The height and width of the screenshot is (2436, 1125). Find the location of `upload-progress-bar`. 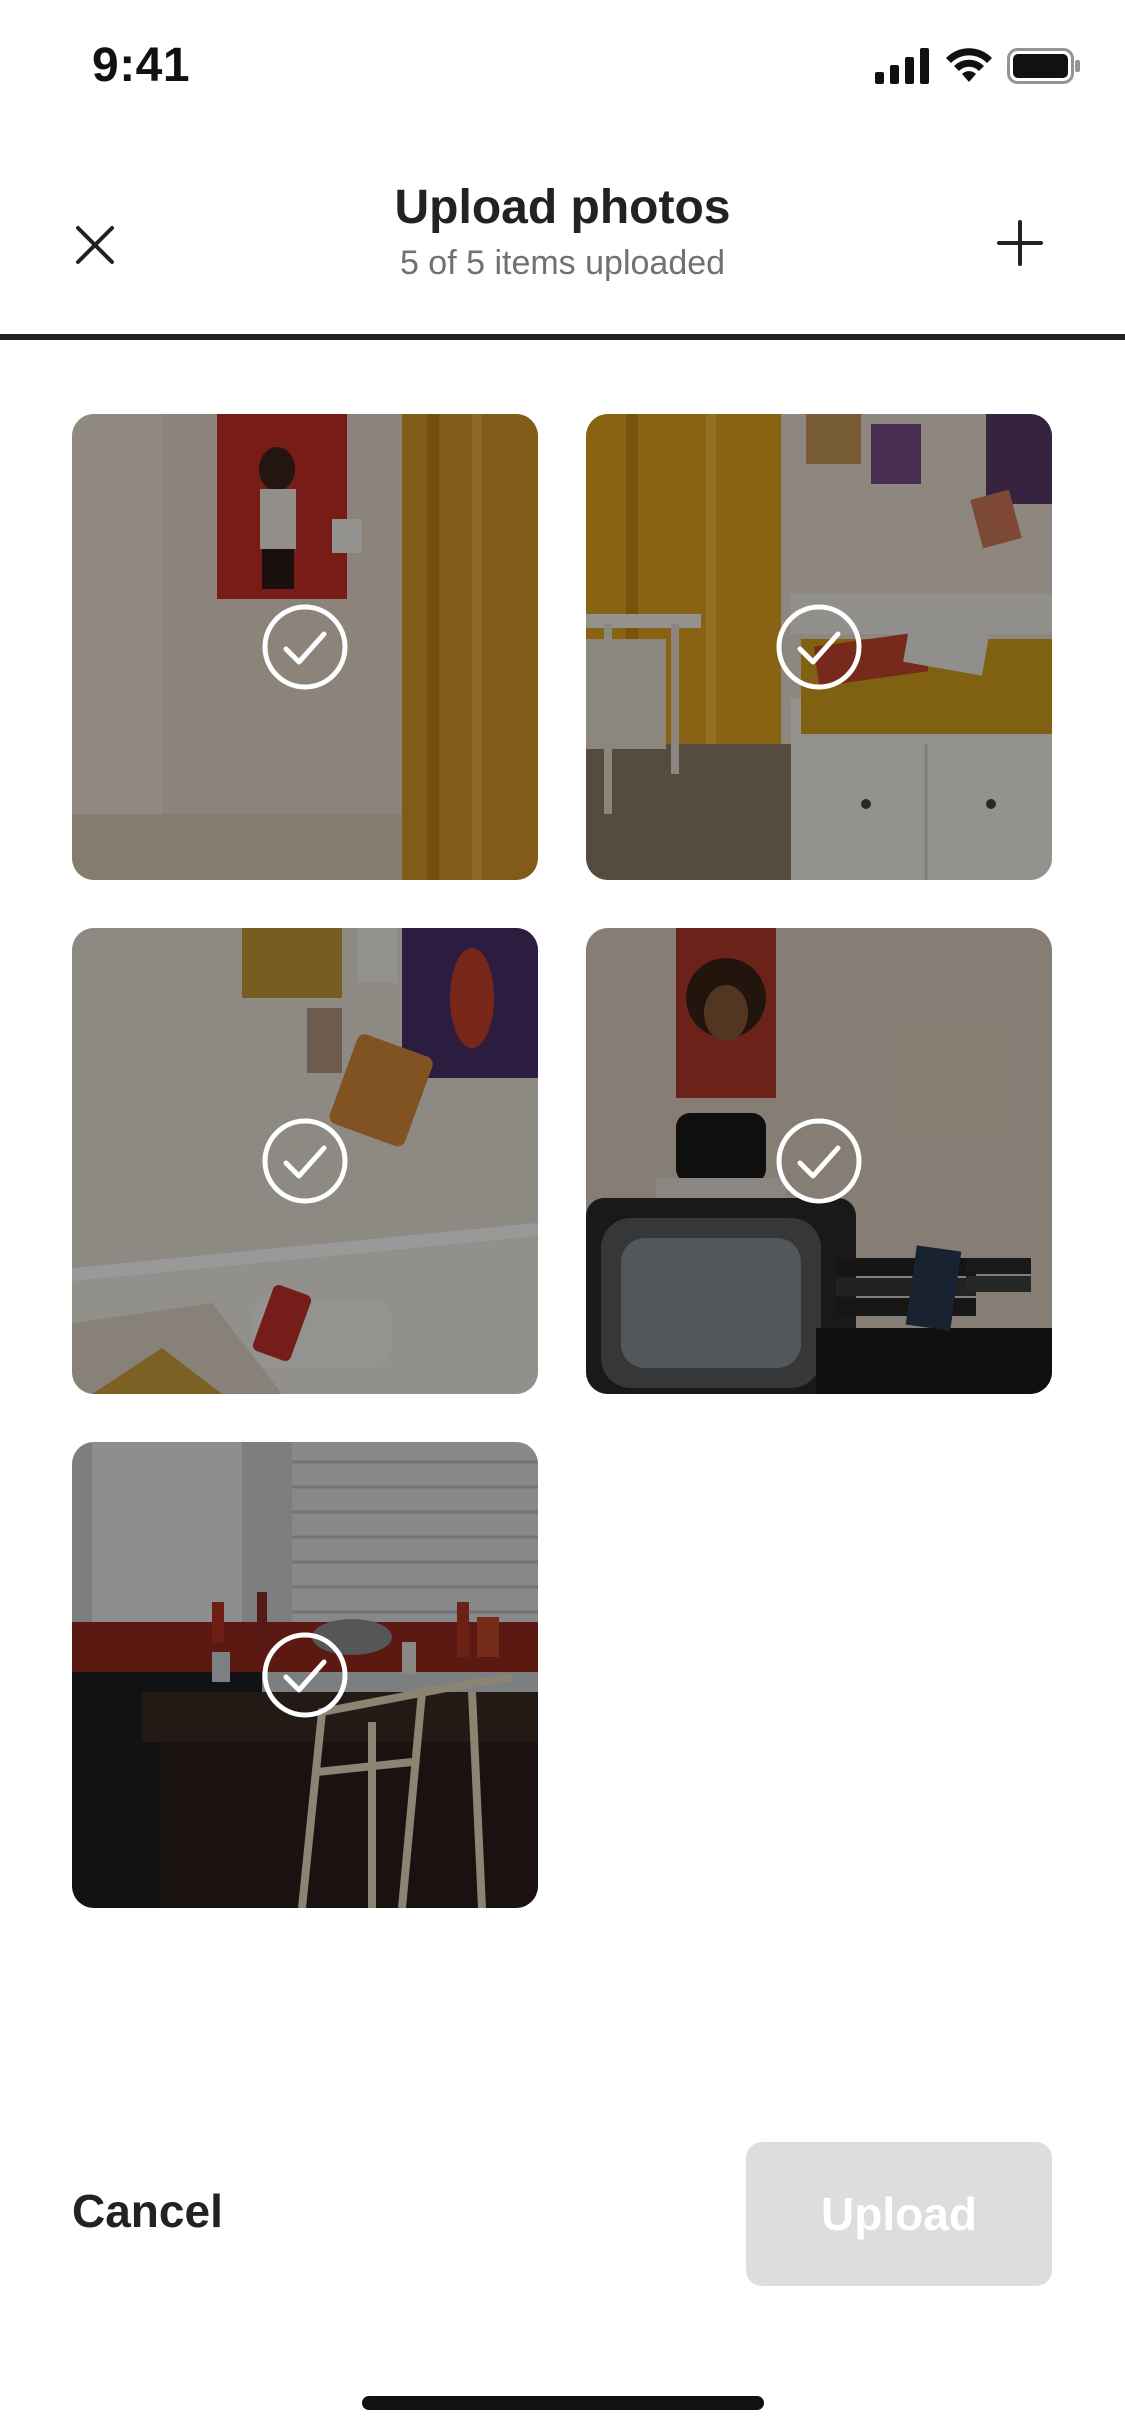

upload-progress-bar is located at coordinates (562, 337).